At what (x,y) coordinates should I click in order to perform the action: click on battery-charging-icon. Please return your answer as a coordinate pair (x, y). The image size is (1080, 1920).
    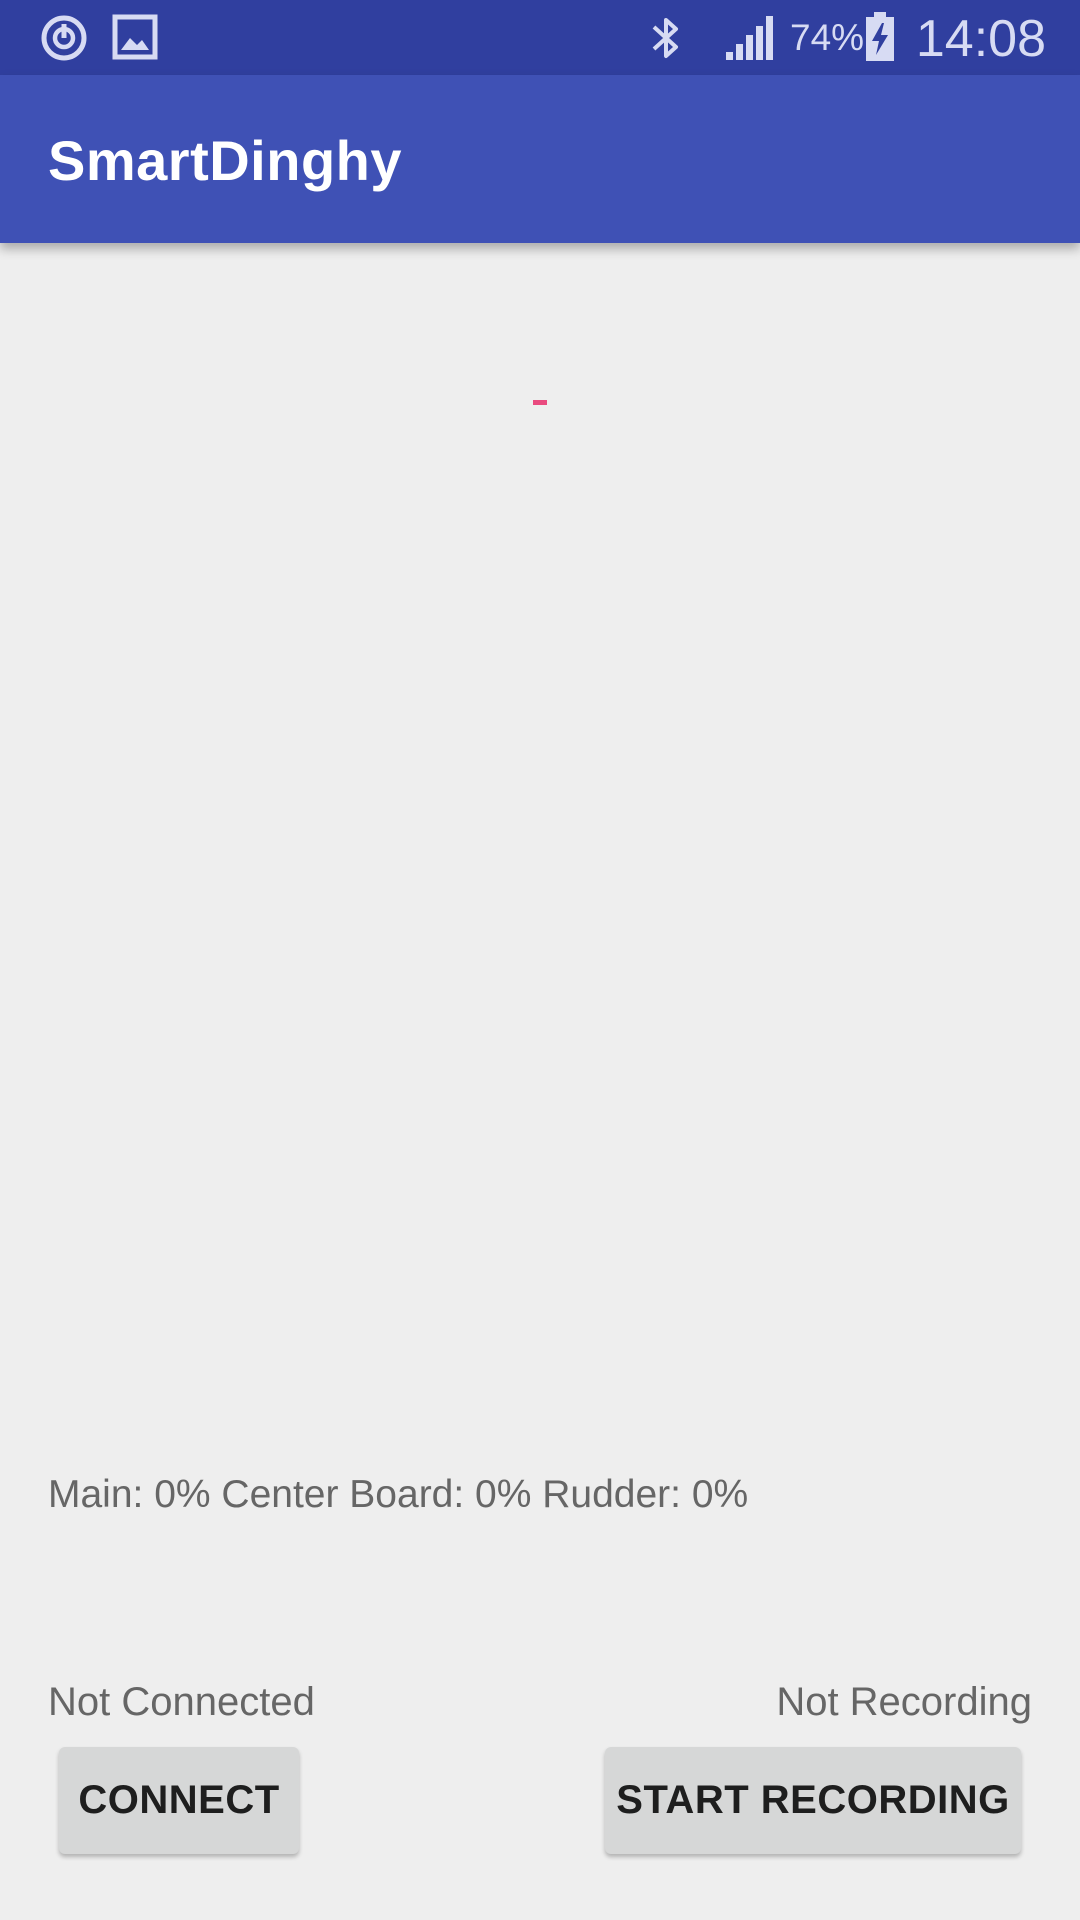
    Looking at the image, I should click on (880, 39).